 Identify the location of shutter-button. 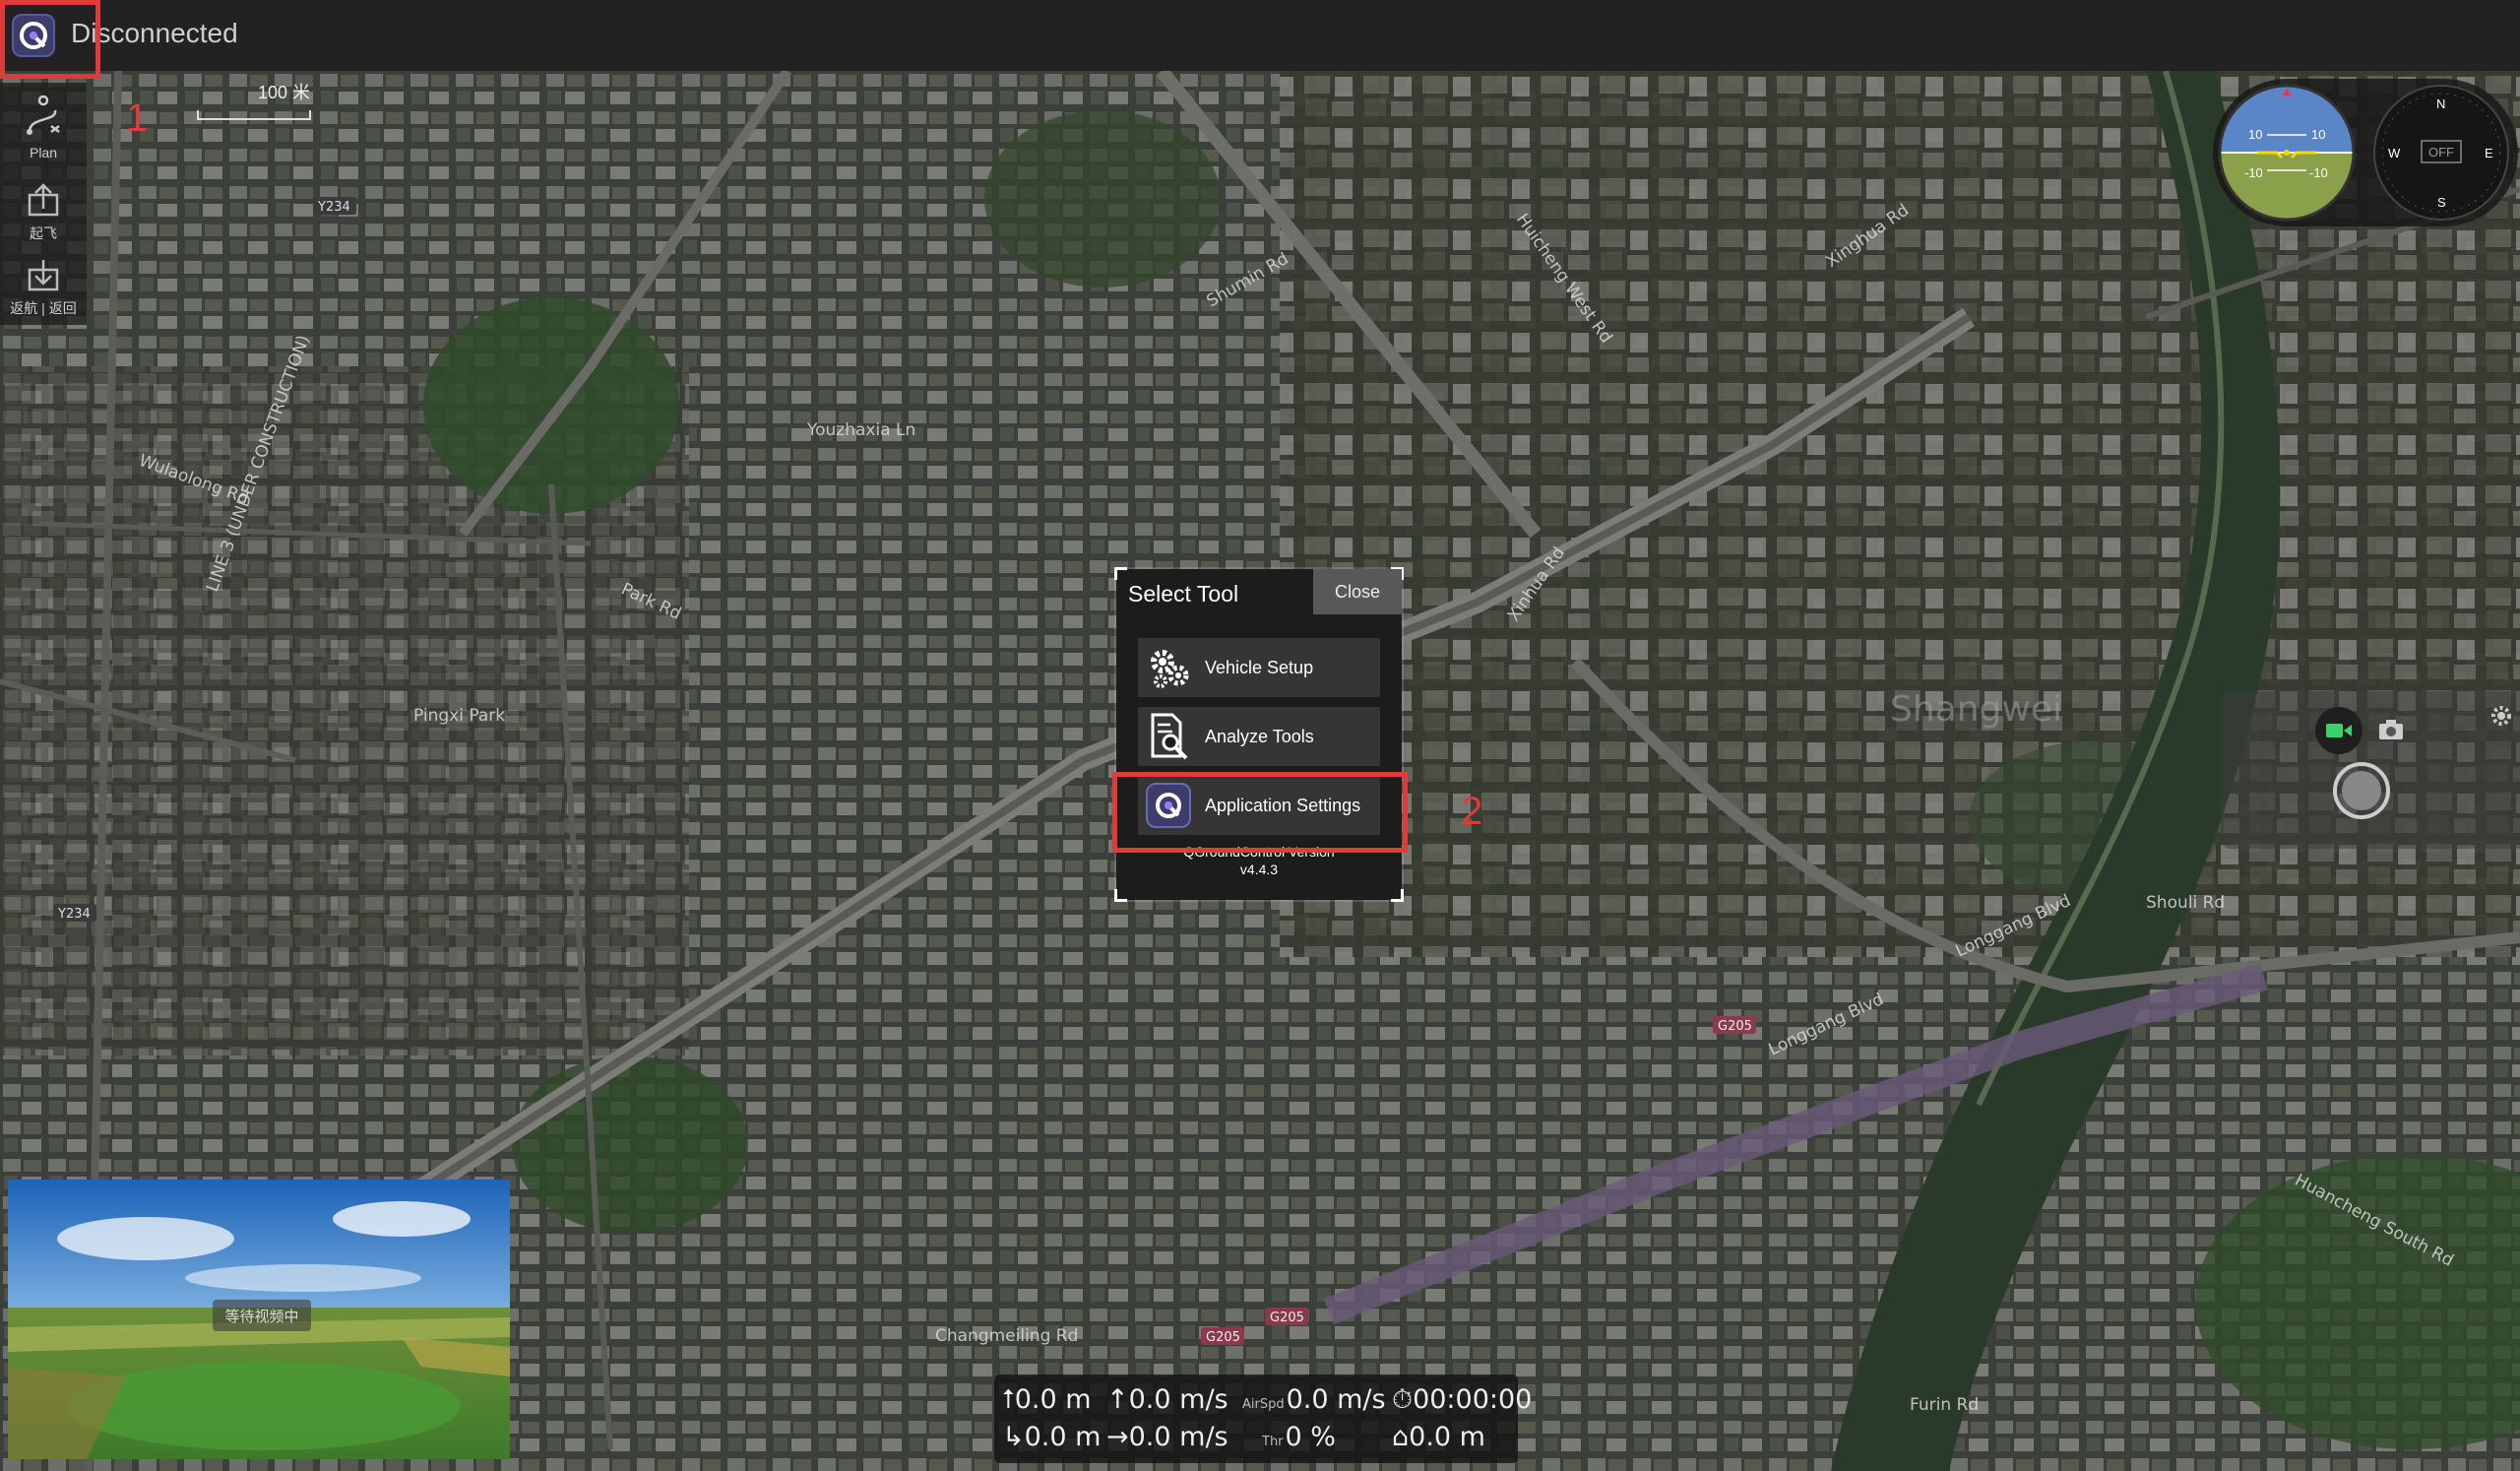
(2361, 790).